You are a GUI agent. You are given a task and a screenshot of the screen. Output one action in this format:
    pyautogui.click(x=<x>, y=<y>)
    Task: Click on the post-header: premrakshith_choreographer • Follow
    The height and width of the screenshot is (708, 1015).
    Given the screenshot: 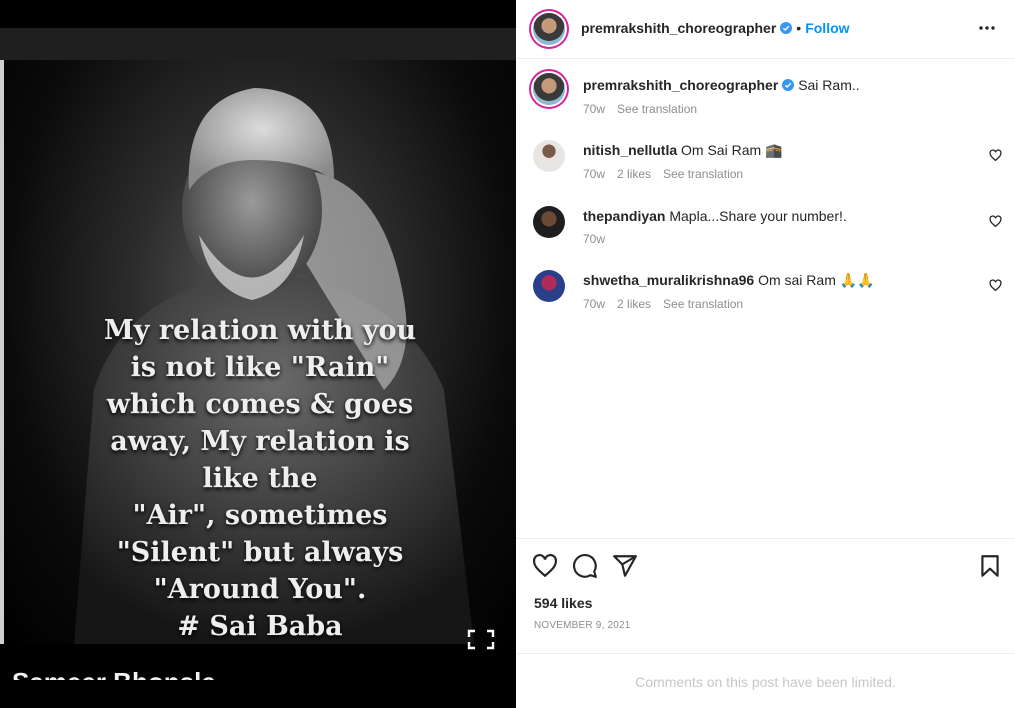 What is the action you would take?
    pyautogui.click(x=765, y=29)
    